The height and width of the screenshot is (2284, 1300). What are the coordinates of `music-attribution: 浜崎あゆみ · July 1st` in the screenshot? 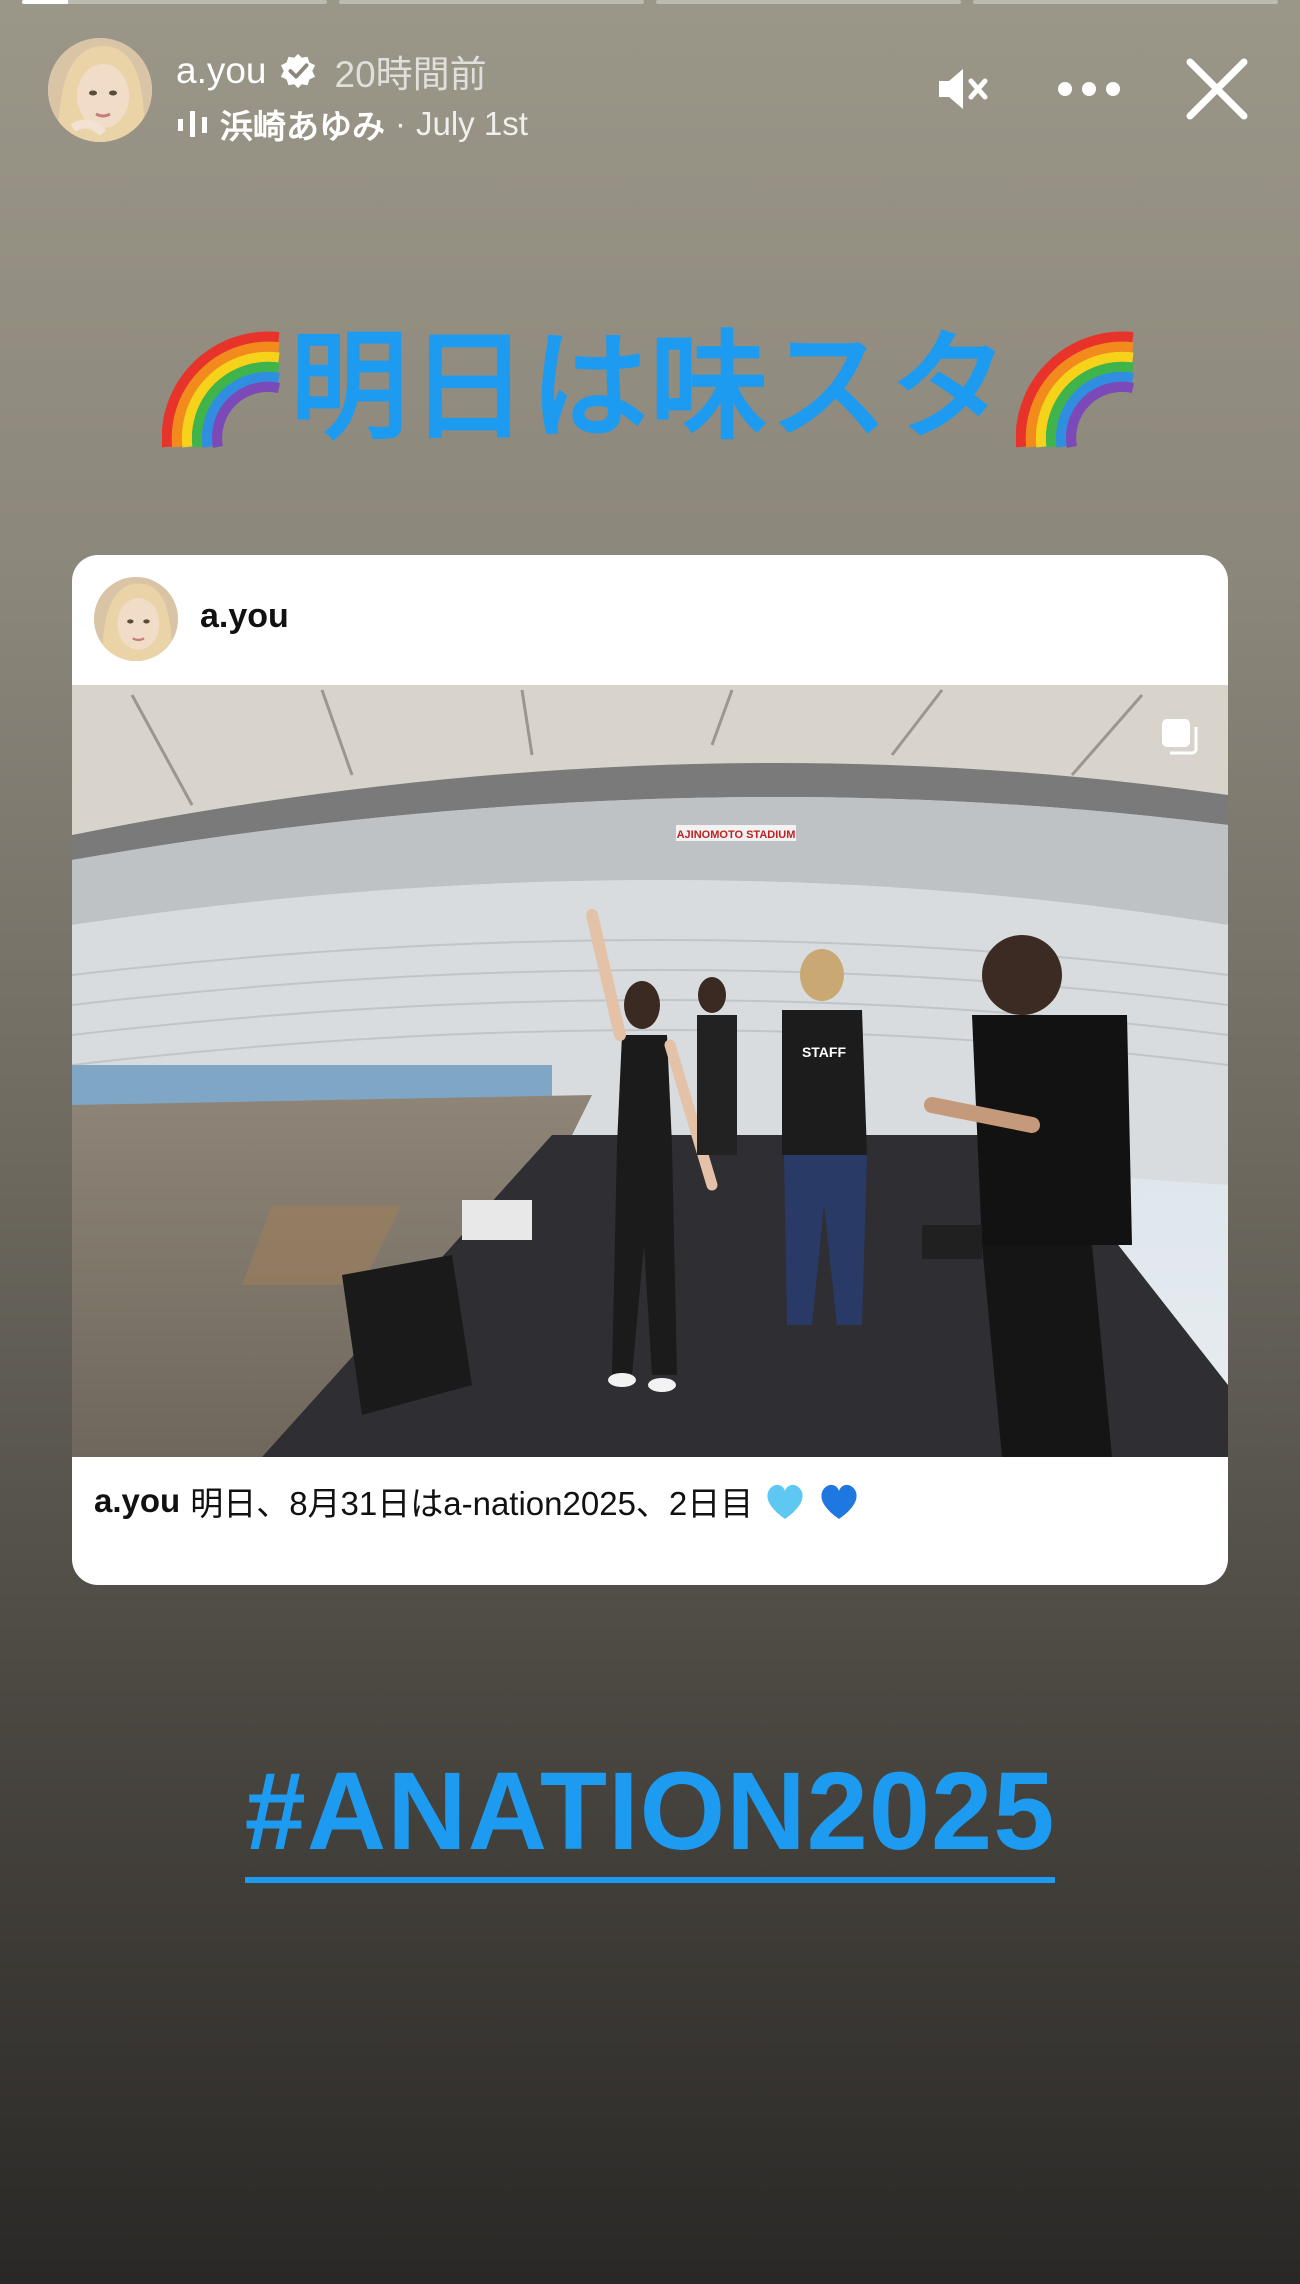 It's located at (352, 124).